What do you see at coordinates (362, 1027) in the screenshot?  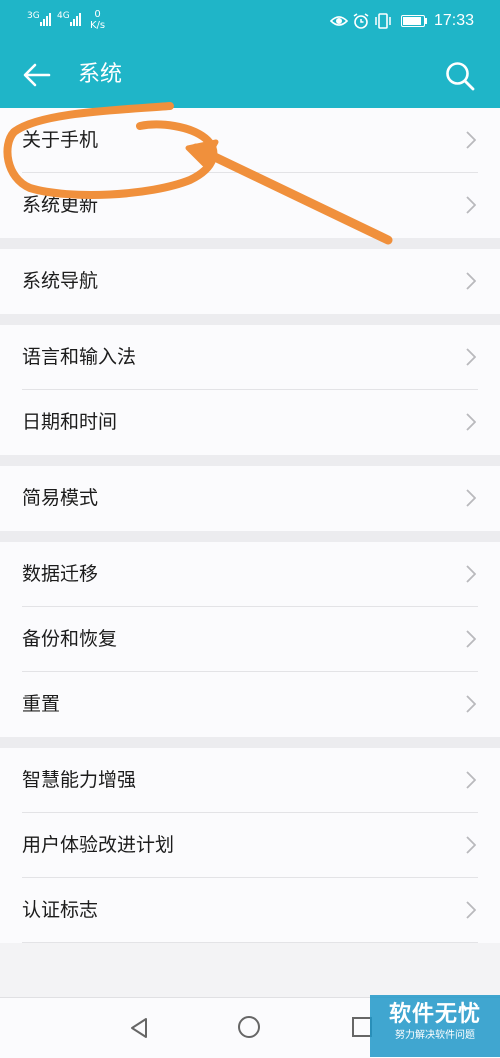 I see `nav-recent-icon` at bounding box center [362, 1027].